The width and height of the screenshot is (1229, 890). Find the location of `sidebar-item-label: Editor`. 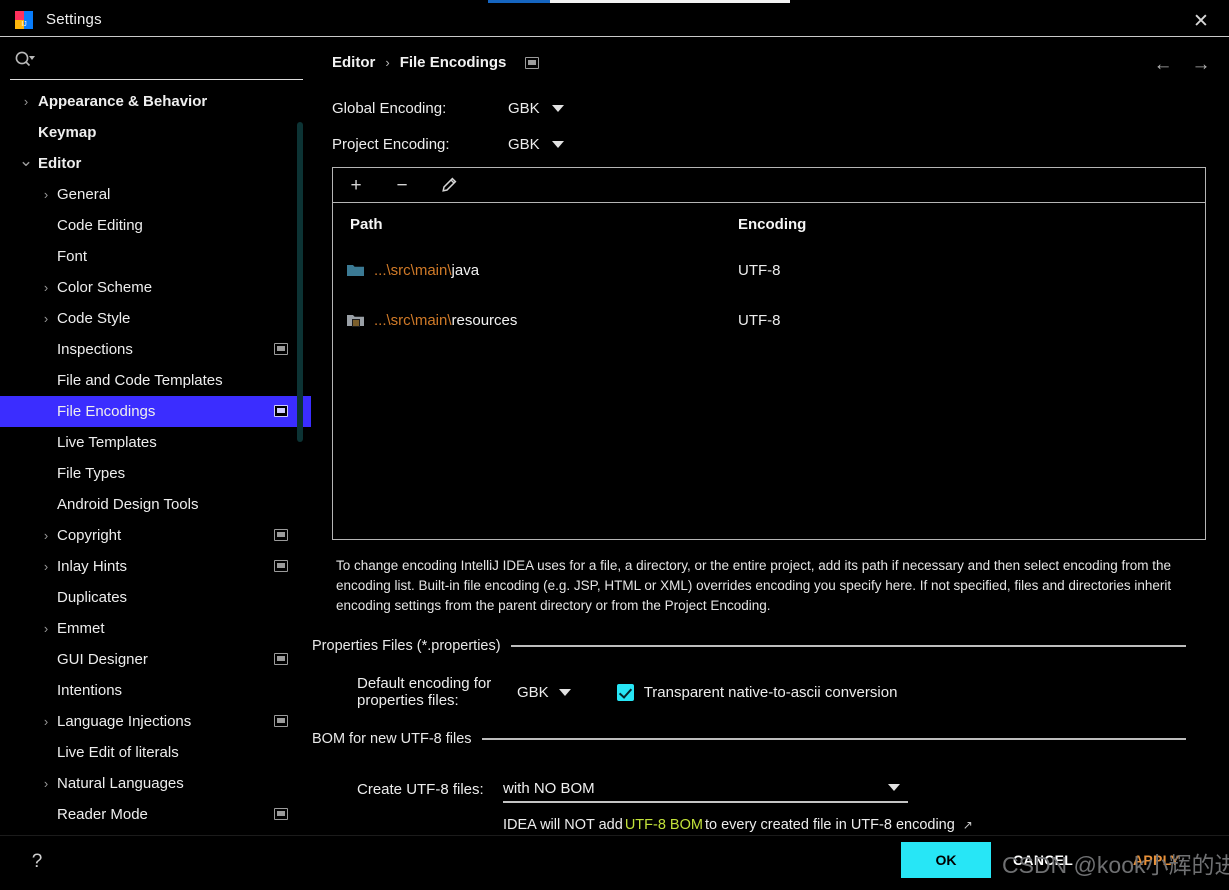

sidebar-item-label: Editor is located at coordinates (60, 163).